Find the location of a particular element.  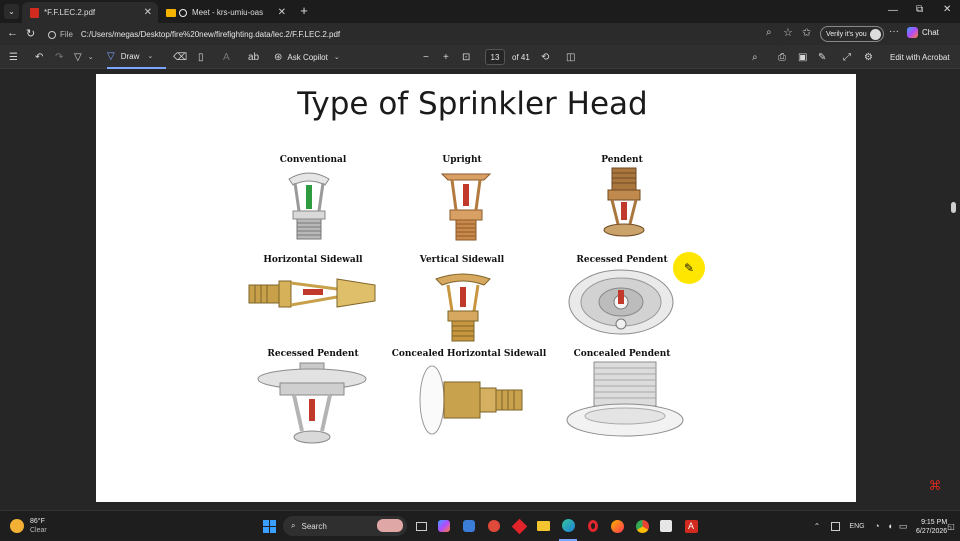

ask-copilot-label: Ask Copilot is located at coordinates (307, 57).